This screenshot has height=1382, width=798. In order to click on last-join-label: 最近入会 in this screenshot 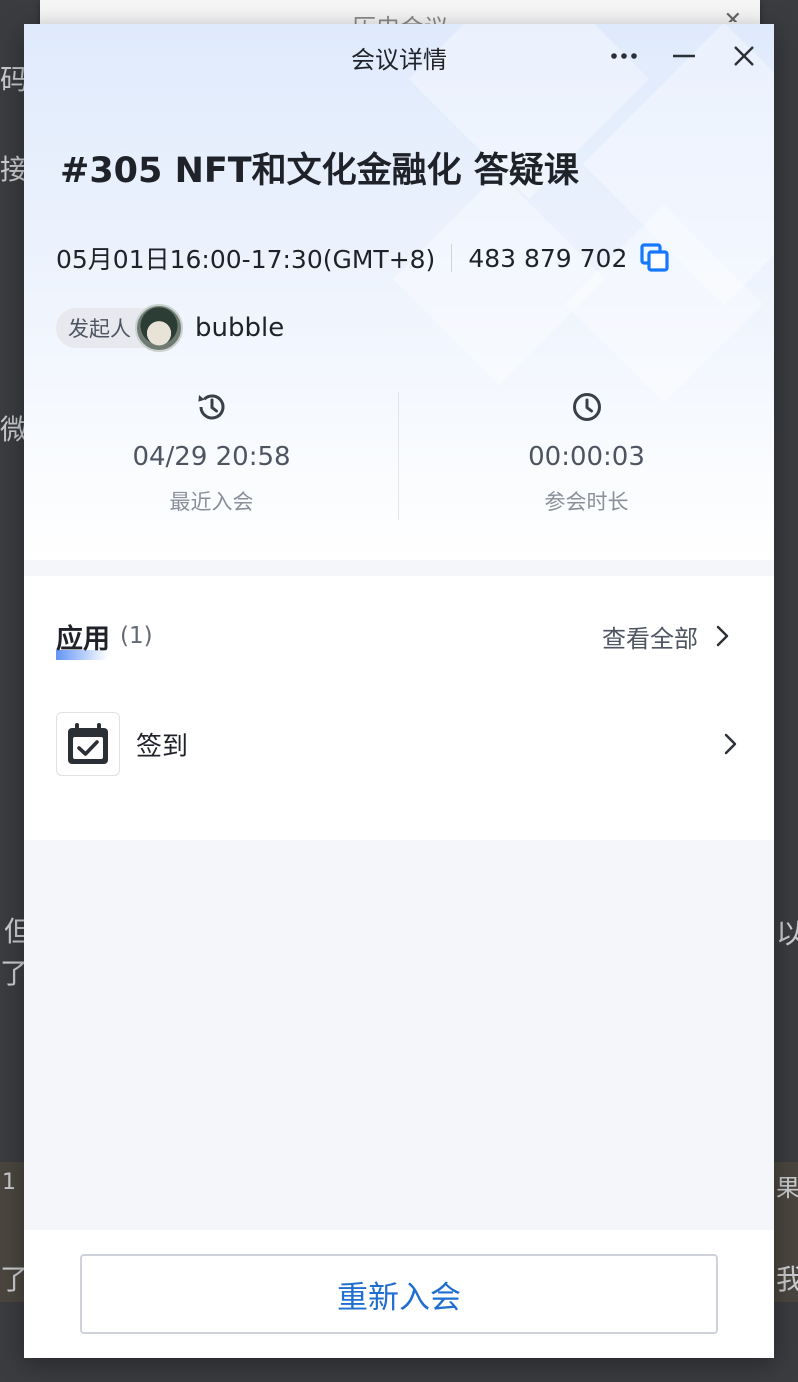, I will do `click(211, 502)`.